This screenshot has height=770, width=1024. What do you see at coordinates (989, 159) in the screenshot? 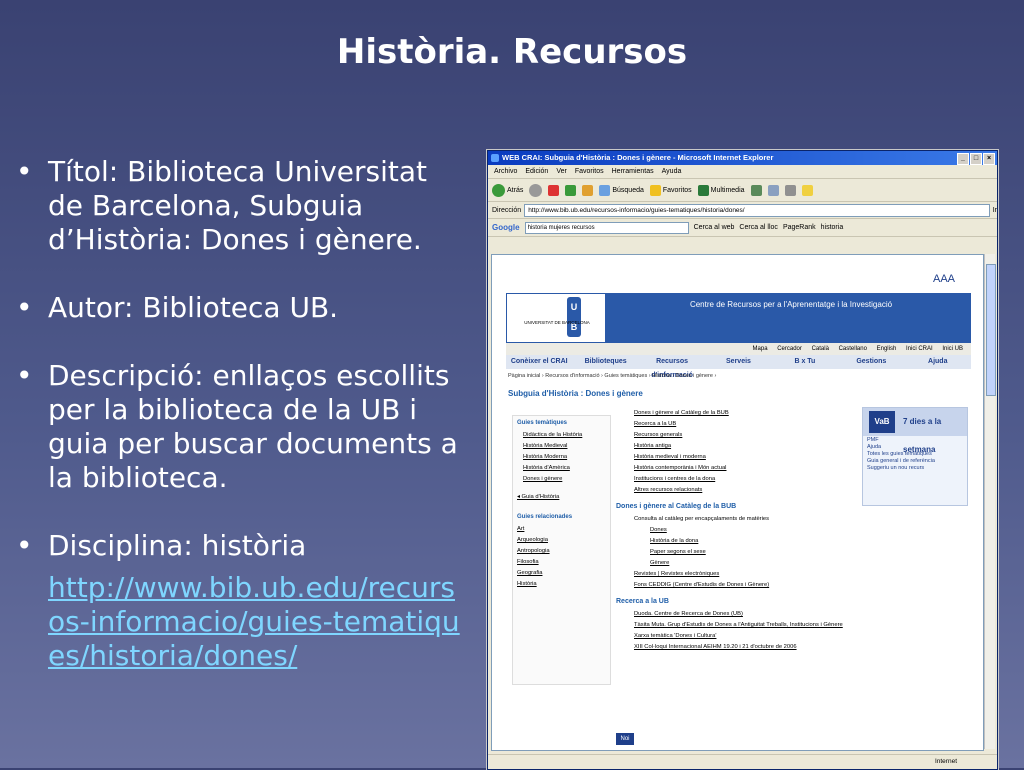
I see `close-button: ×` at bounding box center [989, 159].